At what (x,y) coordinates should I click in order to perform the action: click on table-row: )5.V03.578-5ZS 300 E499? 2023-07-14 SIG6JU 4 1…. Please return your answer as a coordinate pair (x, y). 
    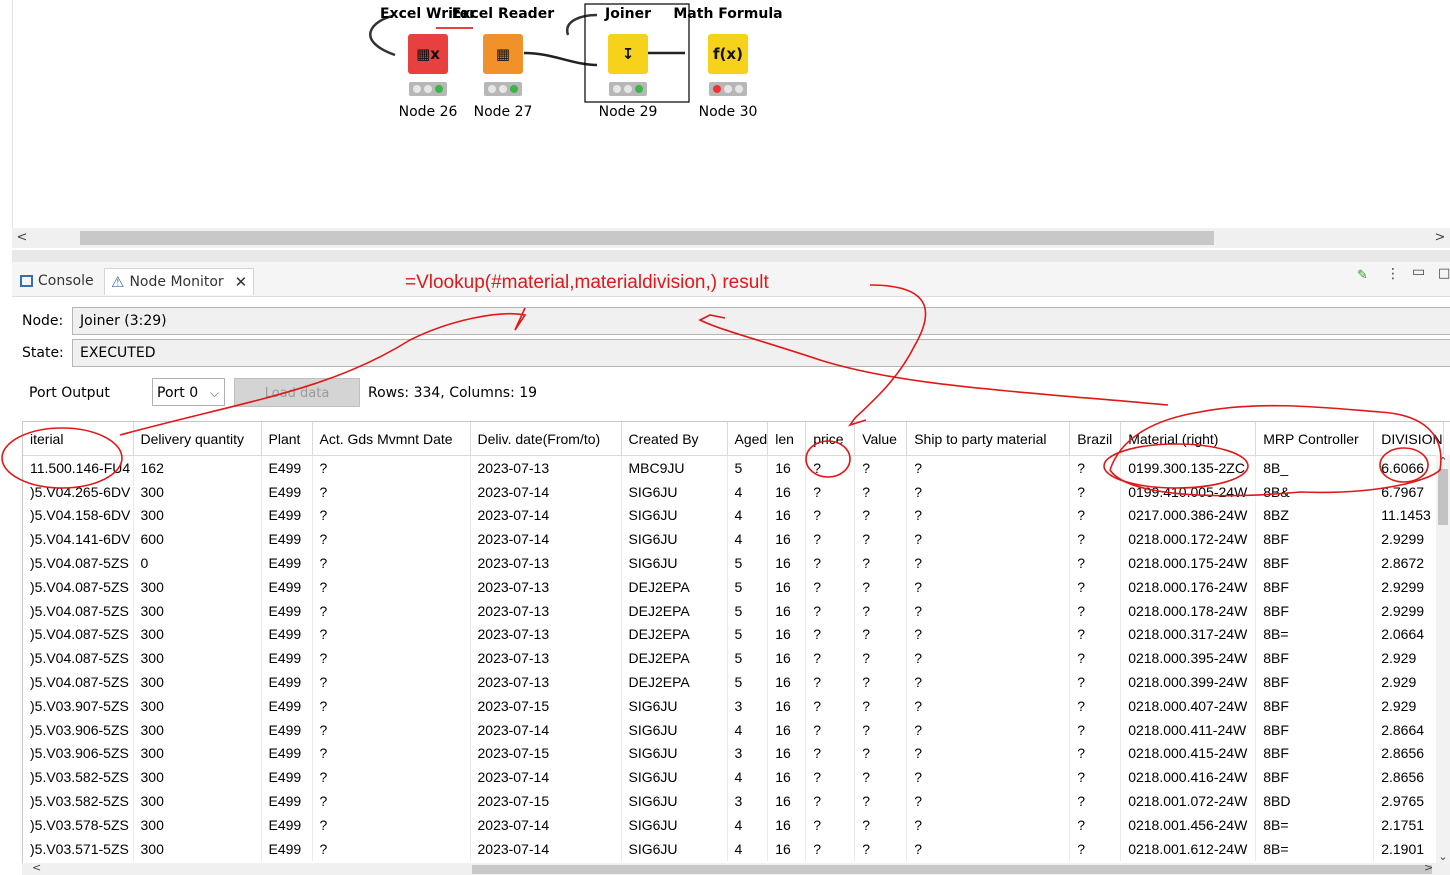
    Looking at the image, I should click on (733, 824).